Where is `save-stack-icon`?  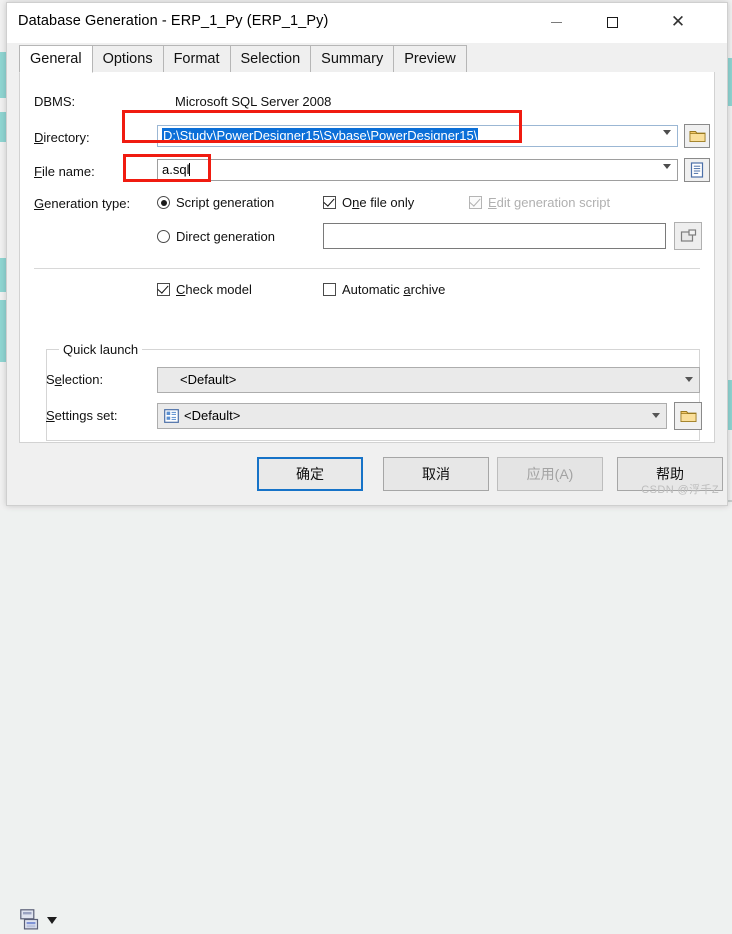 save-stack-icon is located at coordinates (30, 920).